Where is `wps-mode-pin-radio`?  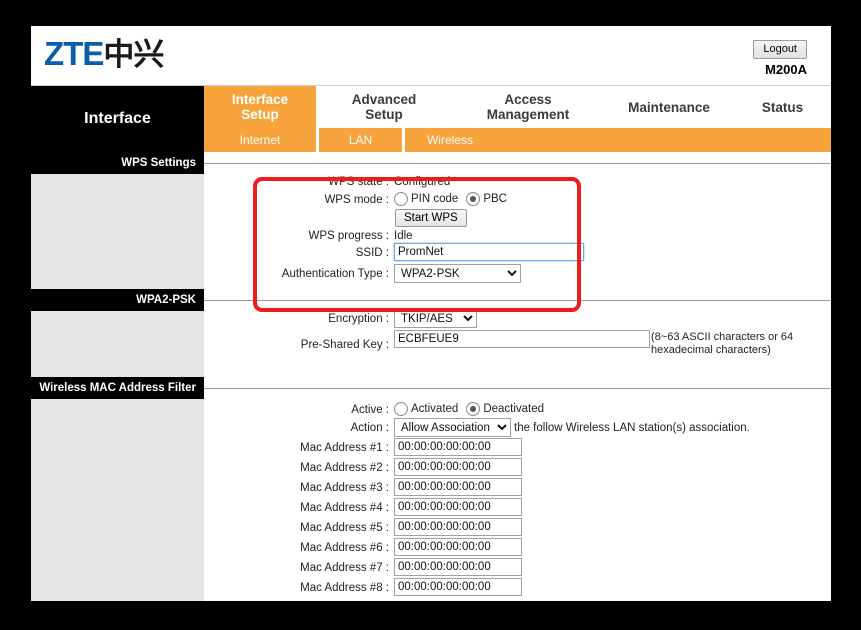 wps-mode-pin-radio is located at coordinates (401, 199).